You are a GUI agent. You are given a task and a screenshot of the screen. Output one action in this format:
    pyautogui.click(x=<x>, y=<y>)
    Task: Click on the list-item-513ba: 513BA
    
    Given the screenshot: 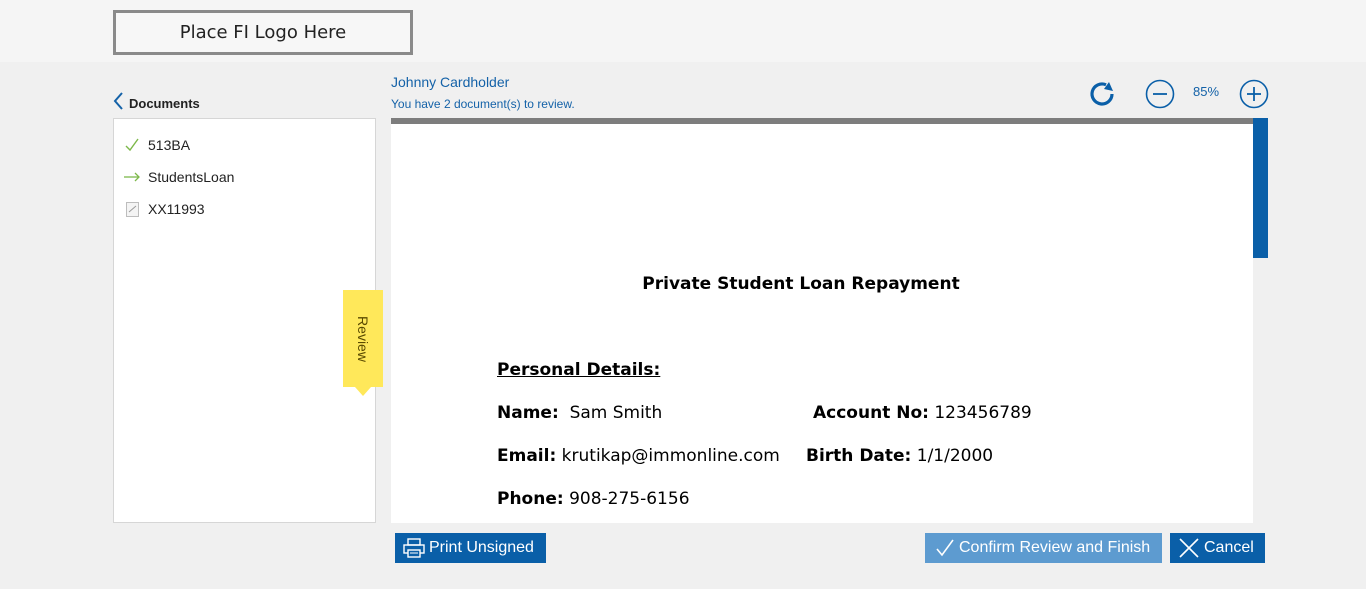 What is the action you would take?
    pyautogui.click(x=157, y=145)
    